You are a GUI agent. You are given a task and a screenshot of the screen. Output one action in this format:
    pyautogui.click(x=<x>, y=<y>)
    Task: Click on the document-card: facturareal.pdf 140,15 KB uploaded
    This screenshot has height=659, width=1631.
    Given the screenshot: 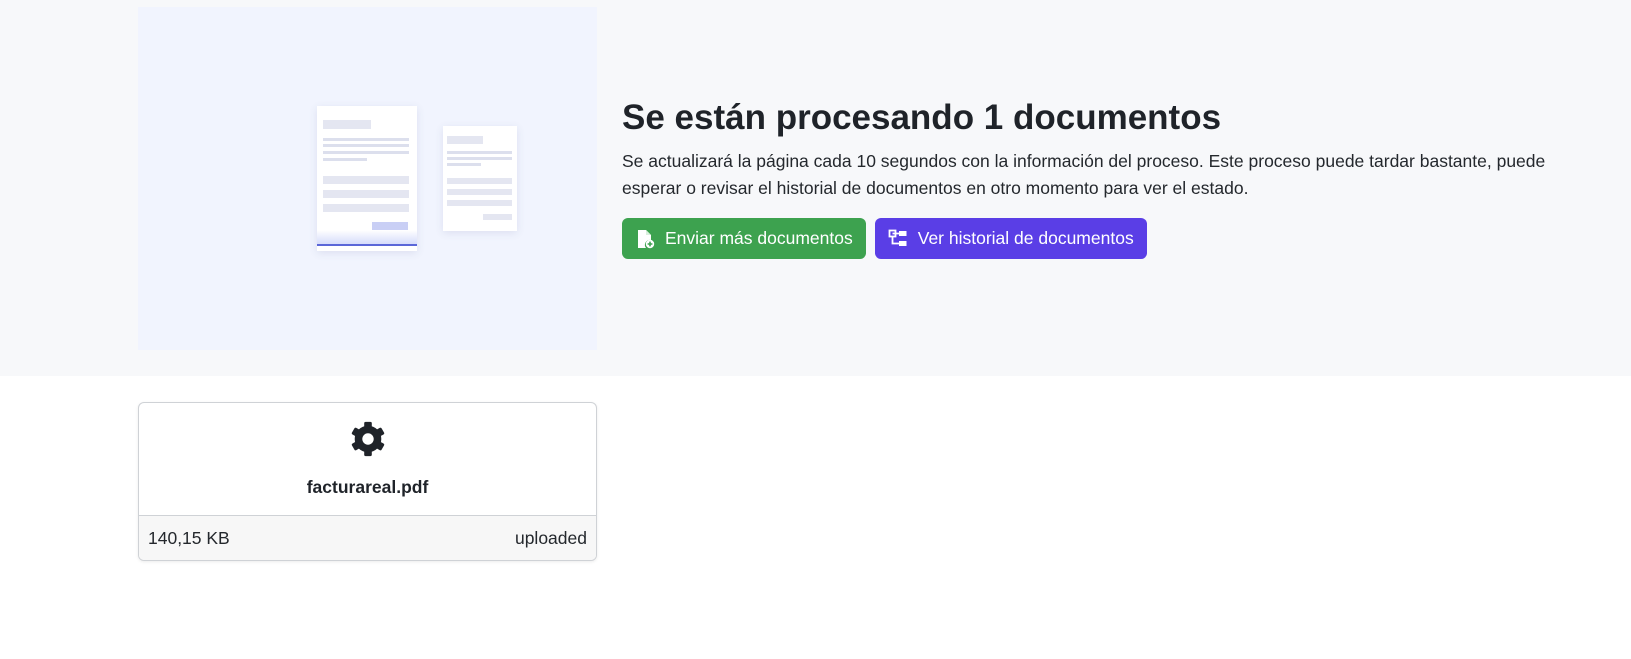 What is the action you would take?
    pyautogui.click(x=367, y=481)
    